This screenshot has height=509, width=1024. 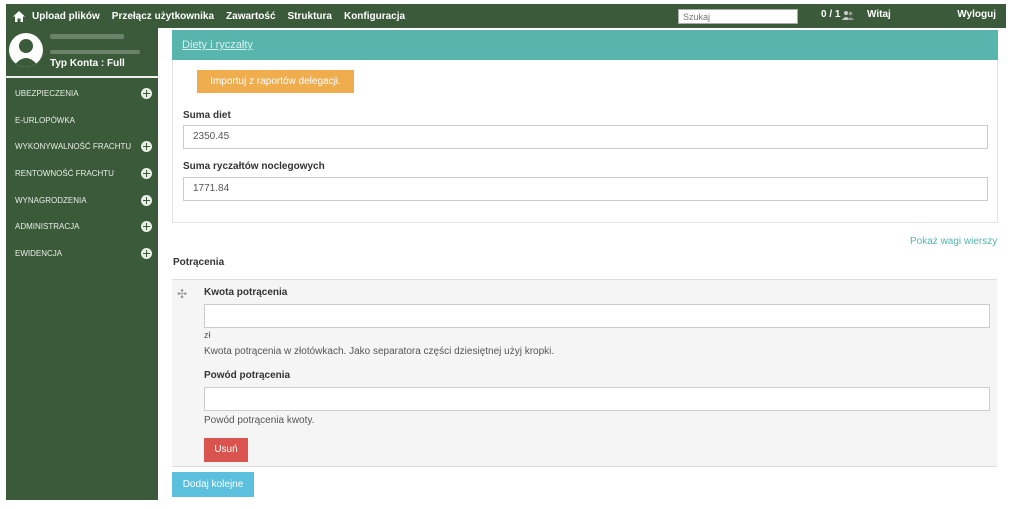 What do you see at coordinates (82, 226) in the screenshot?
I see `sidebar-item-administracja: ADMINISTRACJA` at bounding box center [82, 226].